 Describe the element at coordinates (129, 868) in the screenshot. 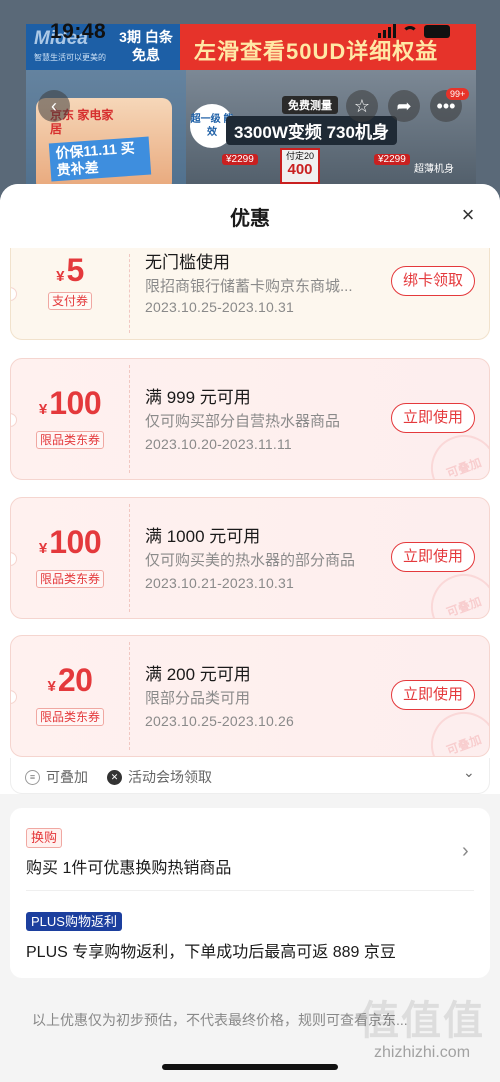

I see `exchange-offer-text: 购买 1件可优惠换购热销商品` at that location.